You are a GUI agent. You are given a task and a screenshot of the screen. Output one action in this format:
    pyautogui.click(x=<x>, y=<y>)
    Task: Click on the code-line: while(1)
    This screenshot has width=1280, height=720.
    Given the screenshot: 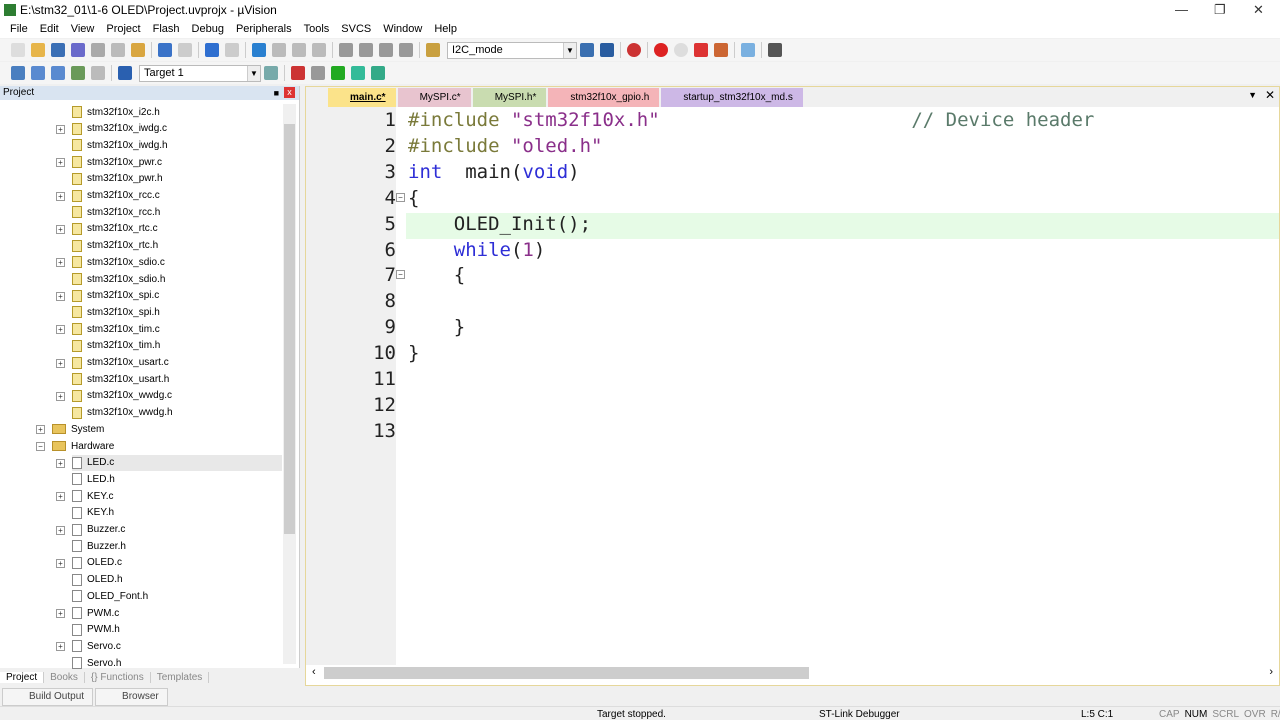 What is the action you would take?
    pyautogui.click(x=477, y=250)
    